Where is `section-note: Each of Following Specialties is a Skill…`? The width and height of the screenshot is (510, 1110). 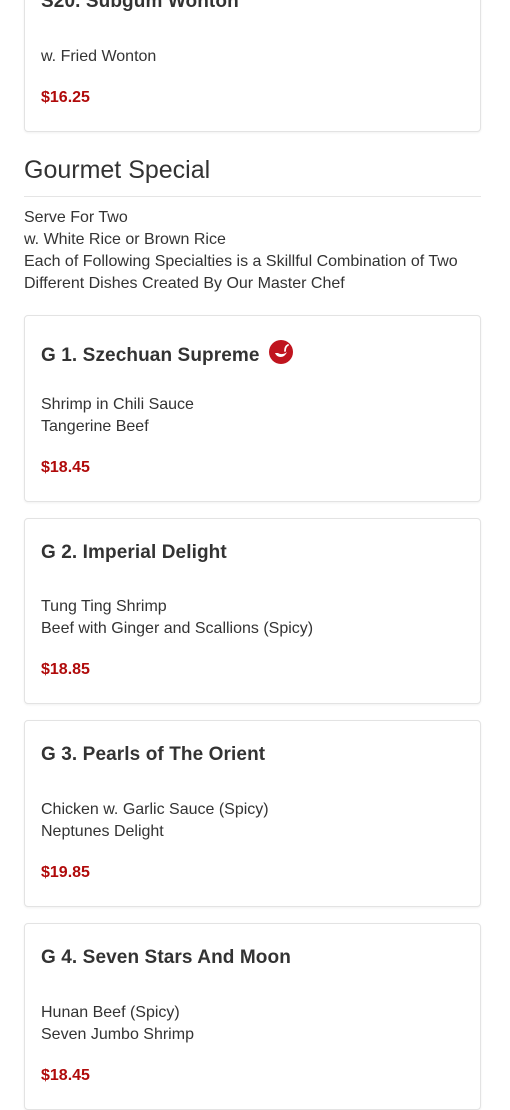
section-note: Each of Following Specialties is a Skill… is located at coordinates (241, 261).